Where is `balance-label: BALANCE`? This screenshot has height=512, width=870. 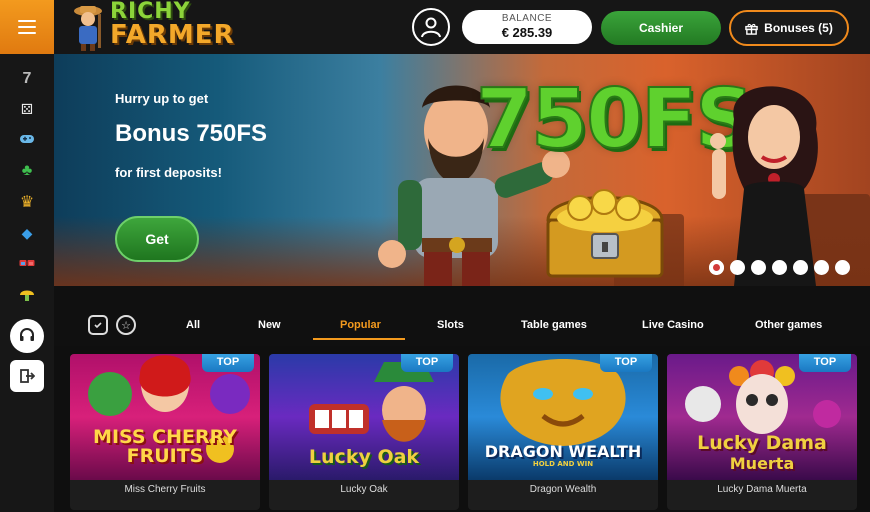
balance-label: BALANCE is located at coordinates (527, 18).